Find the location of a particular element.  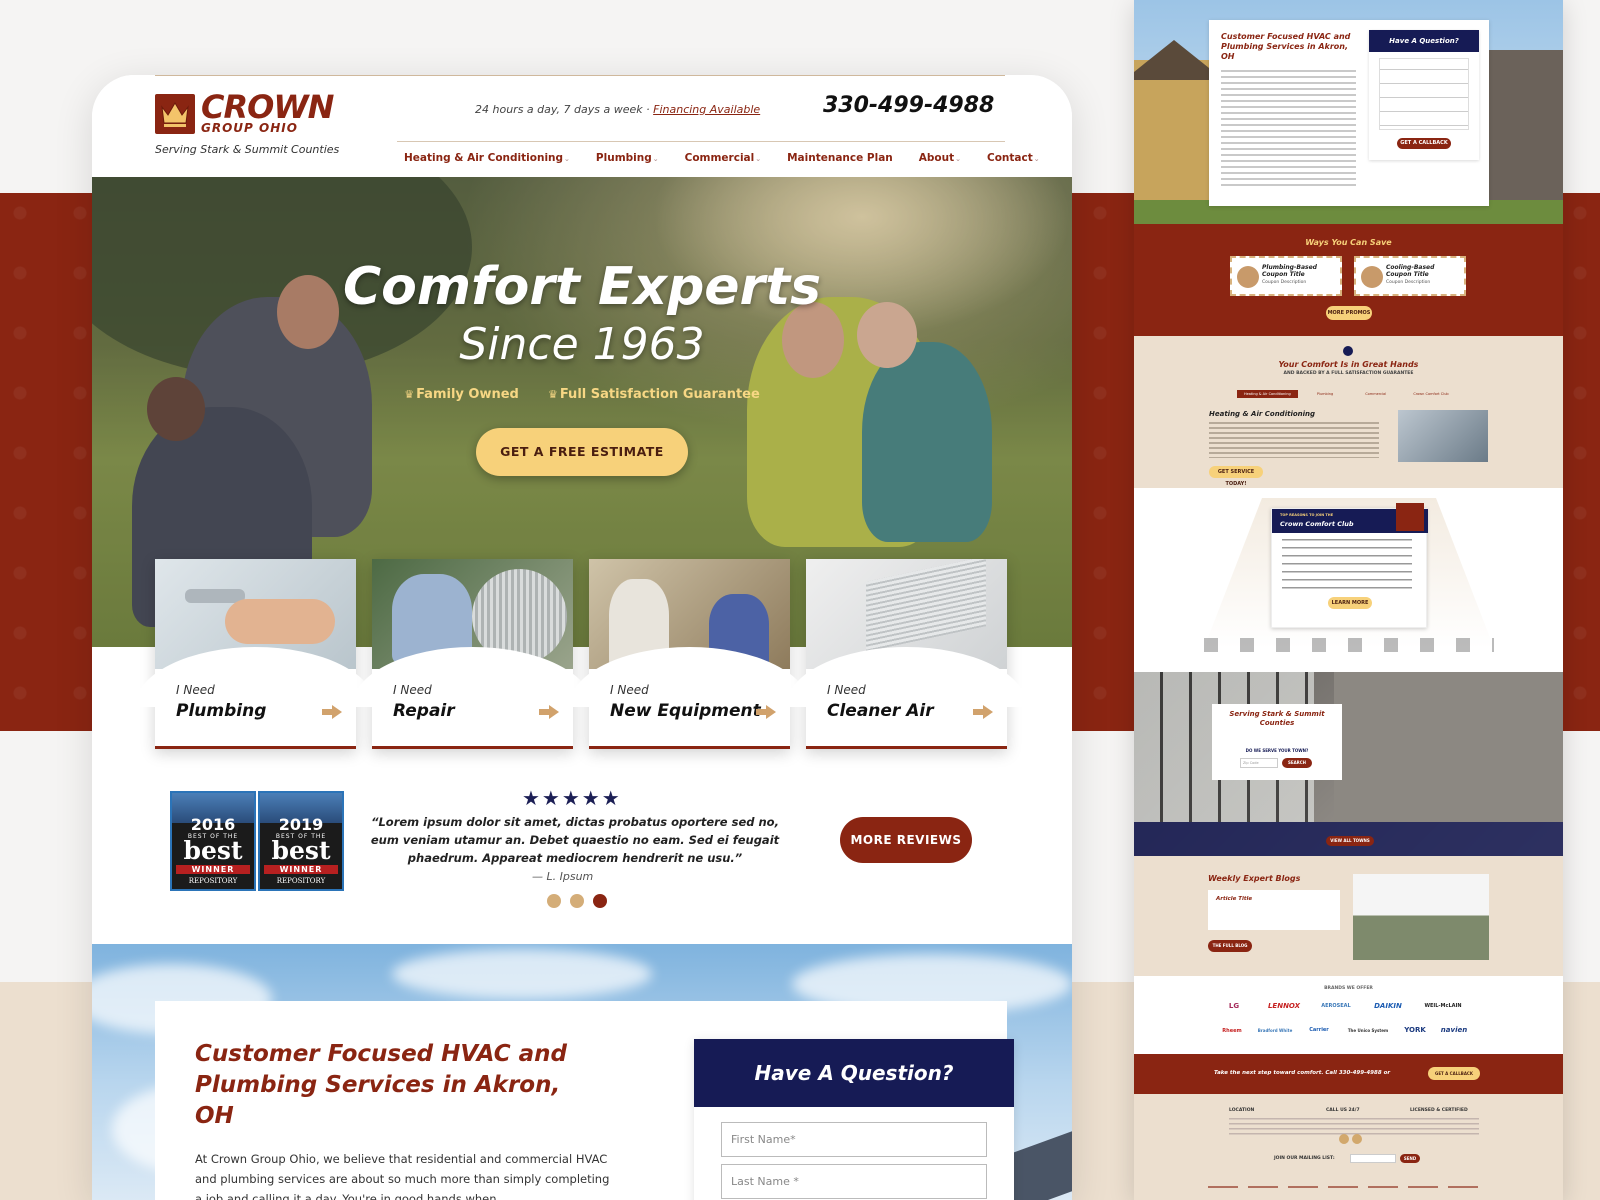

more-reviews-button: MORE REVIEWS is located at coordinates (906, 840).